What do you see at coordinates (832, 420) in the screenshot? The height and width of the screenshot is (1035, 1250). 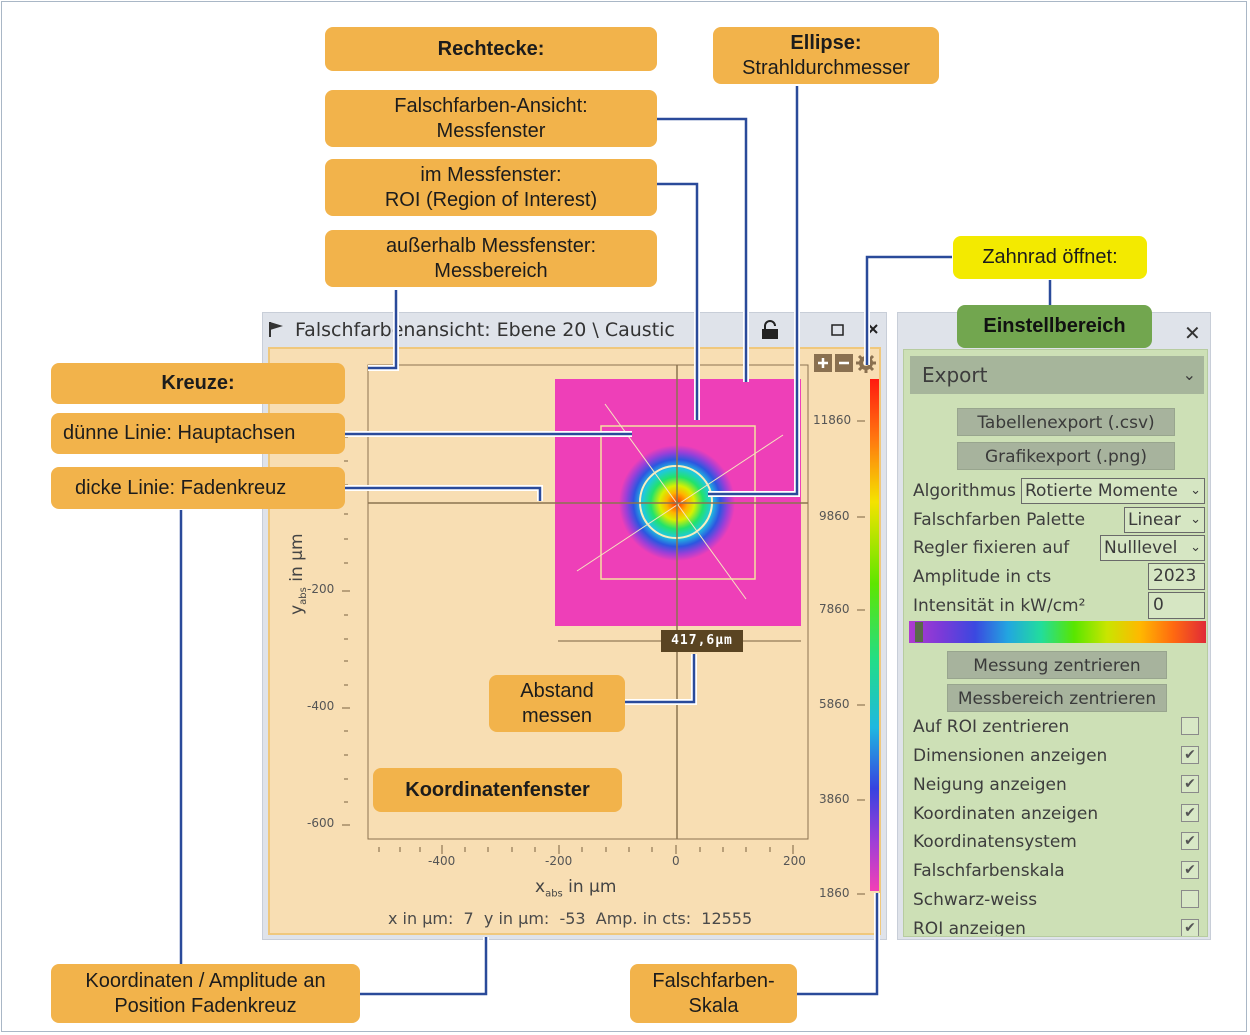 I see `scale-tick-label: 11860` at bounding box center [832, 420].